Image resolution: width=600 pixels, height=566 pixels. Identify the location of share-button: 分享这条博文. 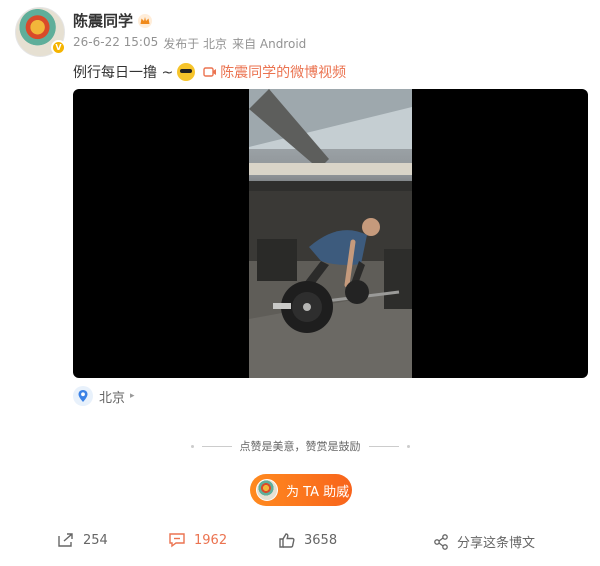
(484, 541).